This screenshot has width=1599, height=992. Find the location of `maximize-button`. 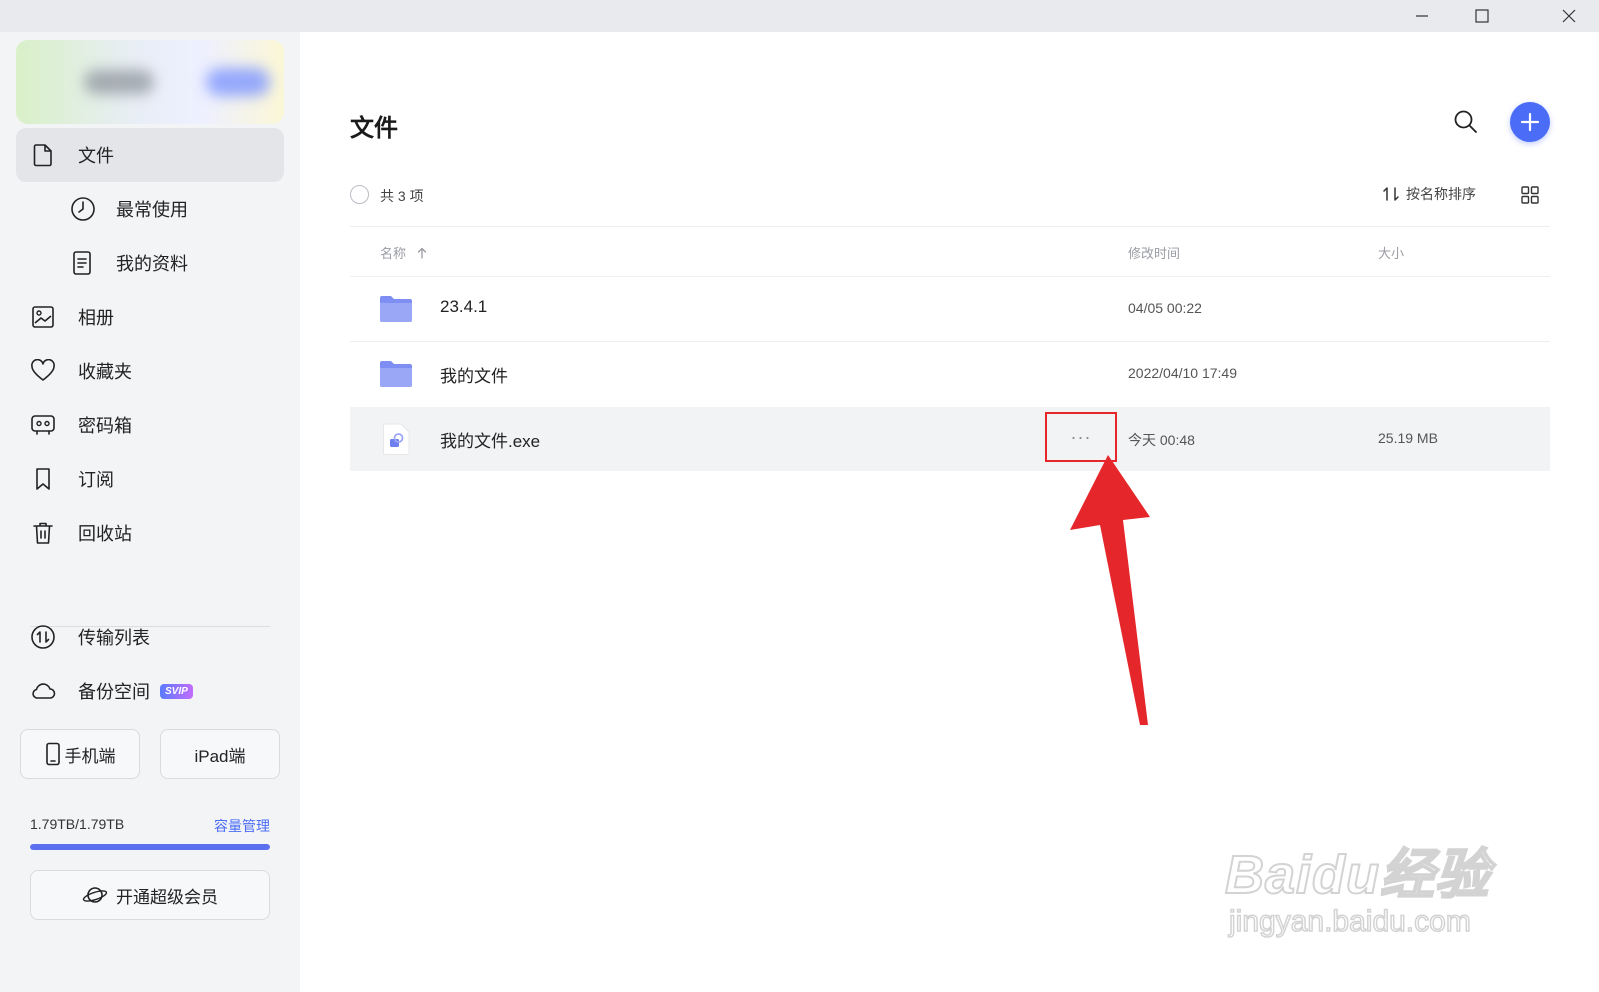

maximize-button is located at coordinates (1482, 16).